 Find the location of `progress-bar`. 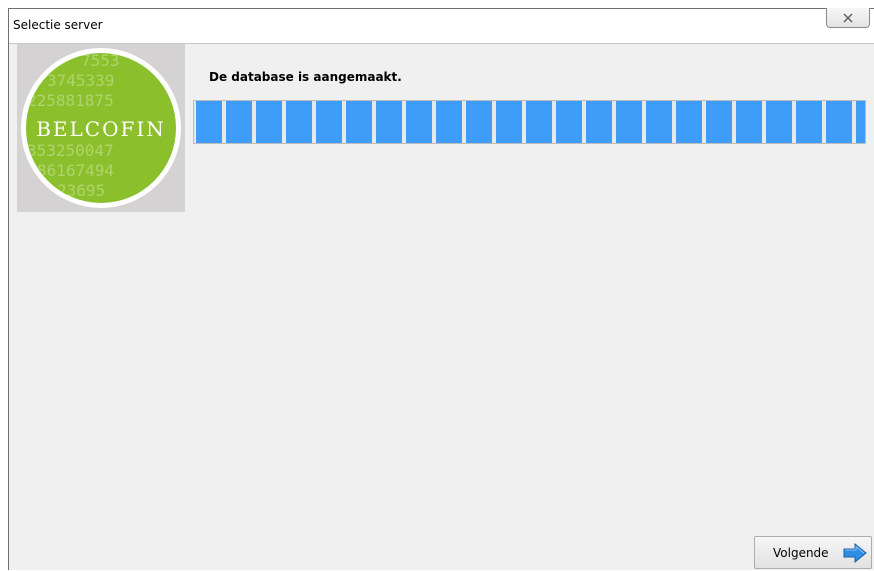

progress-bar is located at coordinates (529, 122).